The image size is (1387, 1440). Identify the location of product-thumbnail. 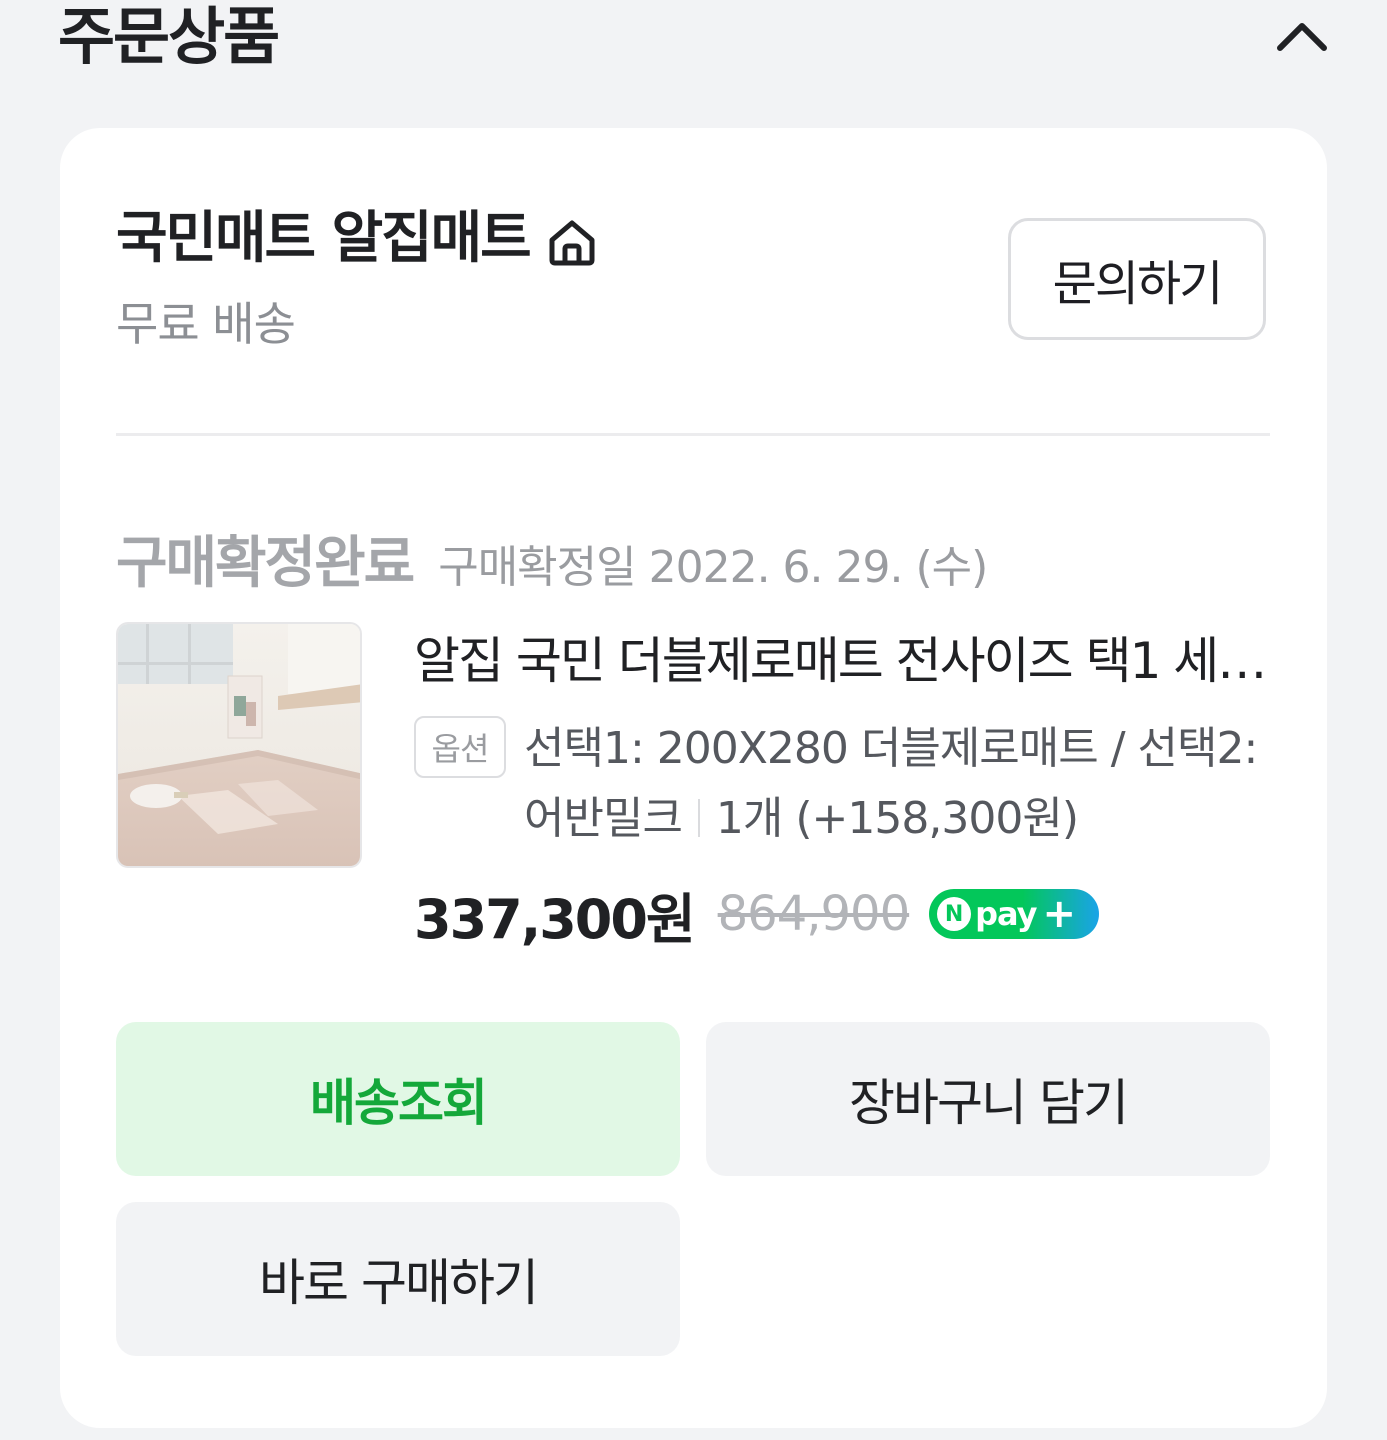
(239, 745).